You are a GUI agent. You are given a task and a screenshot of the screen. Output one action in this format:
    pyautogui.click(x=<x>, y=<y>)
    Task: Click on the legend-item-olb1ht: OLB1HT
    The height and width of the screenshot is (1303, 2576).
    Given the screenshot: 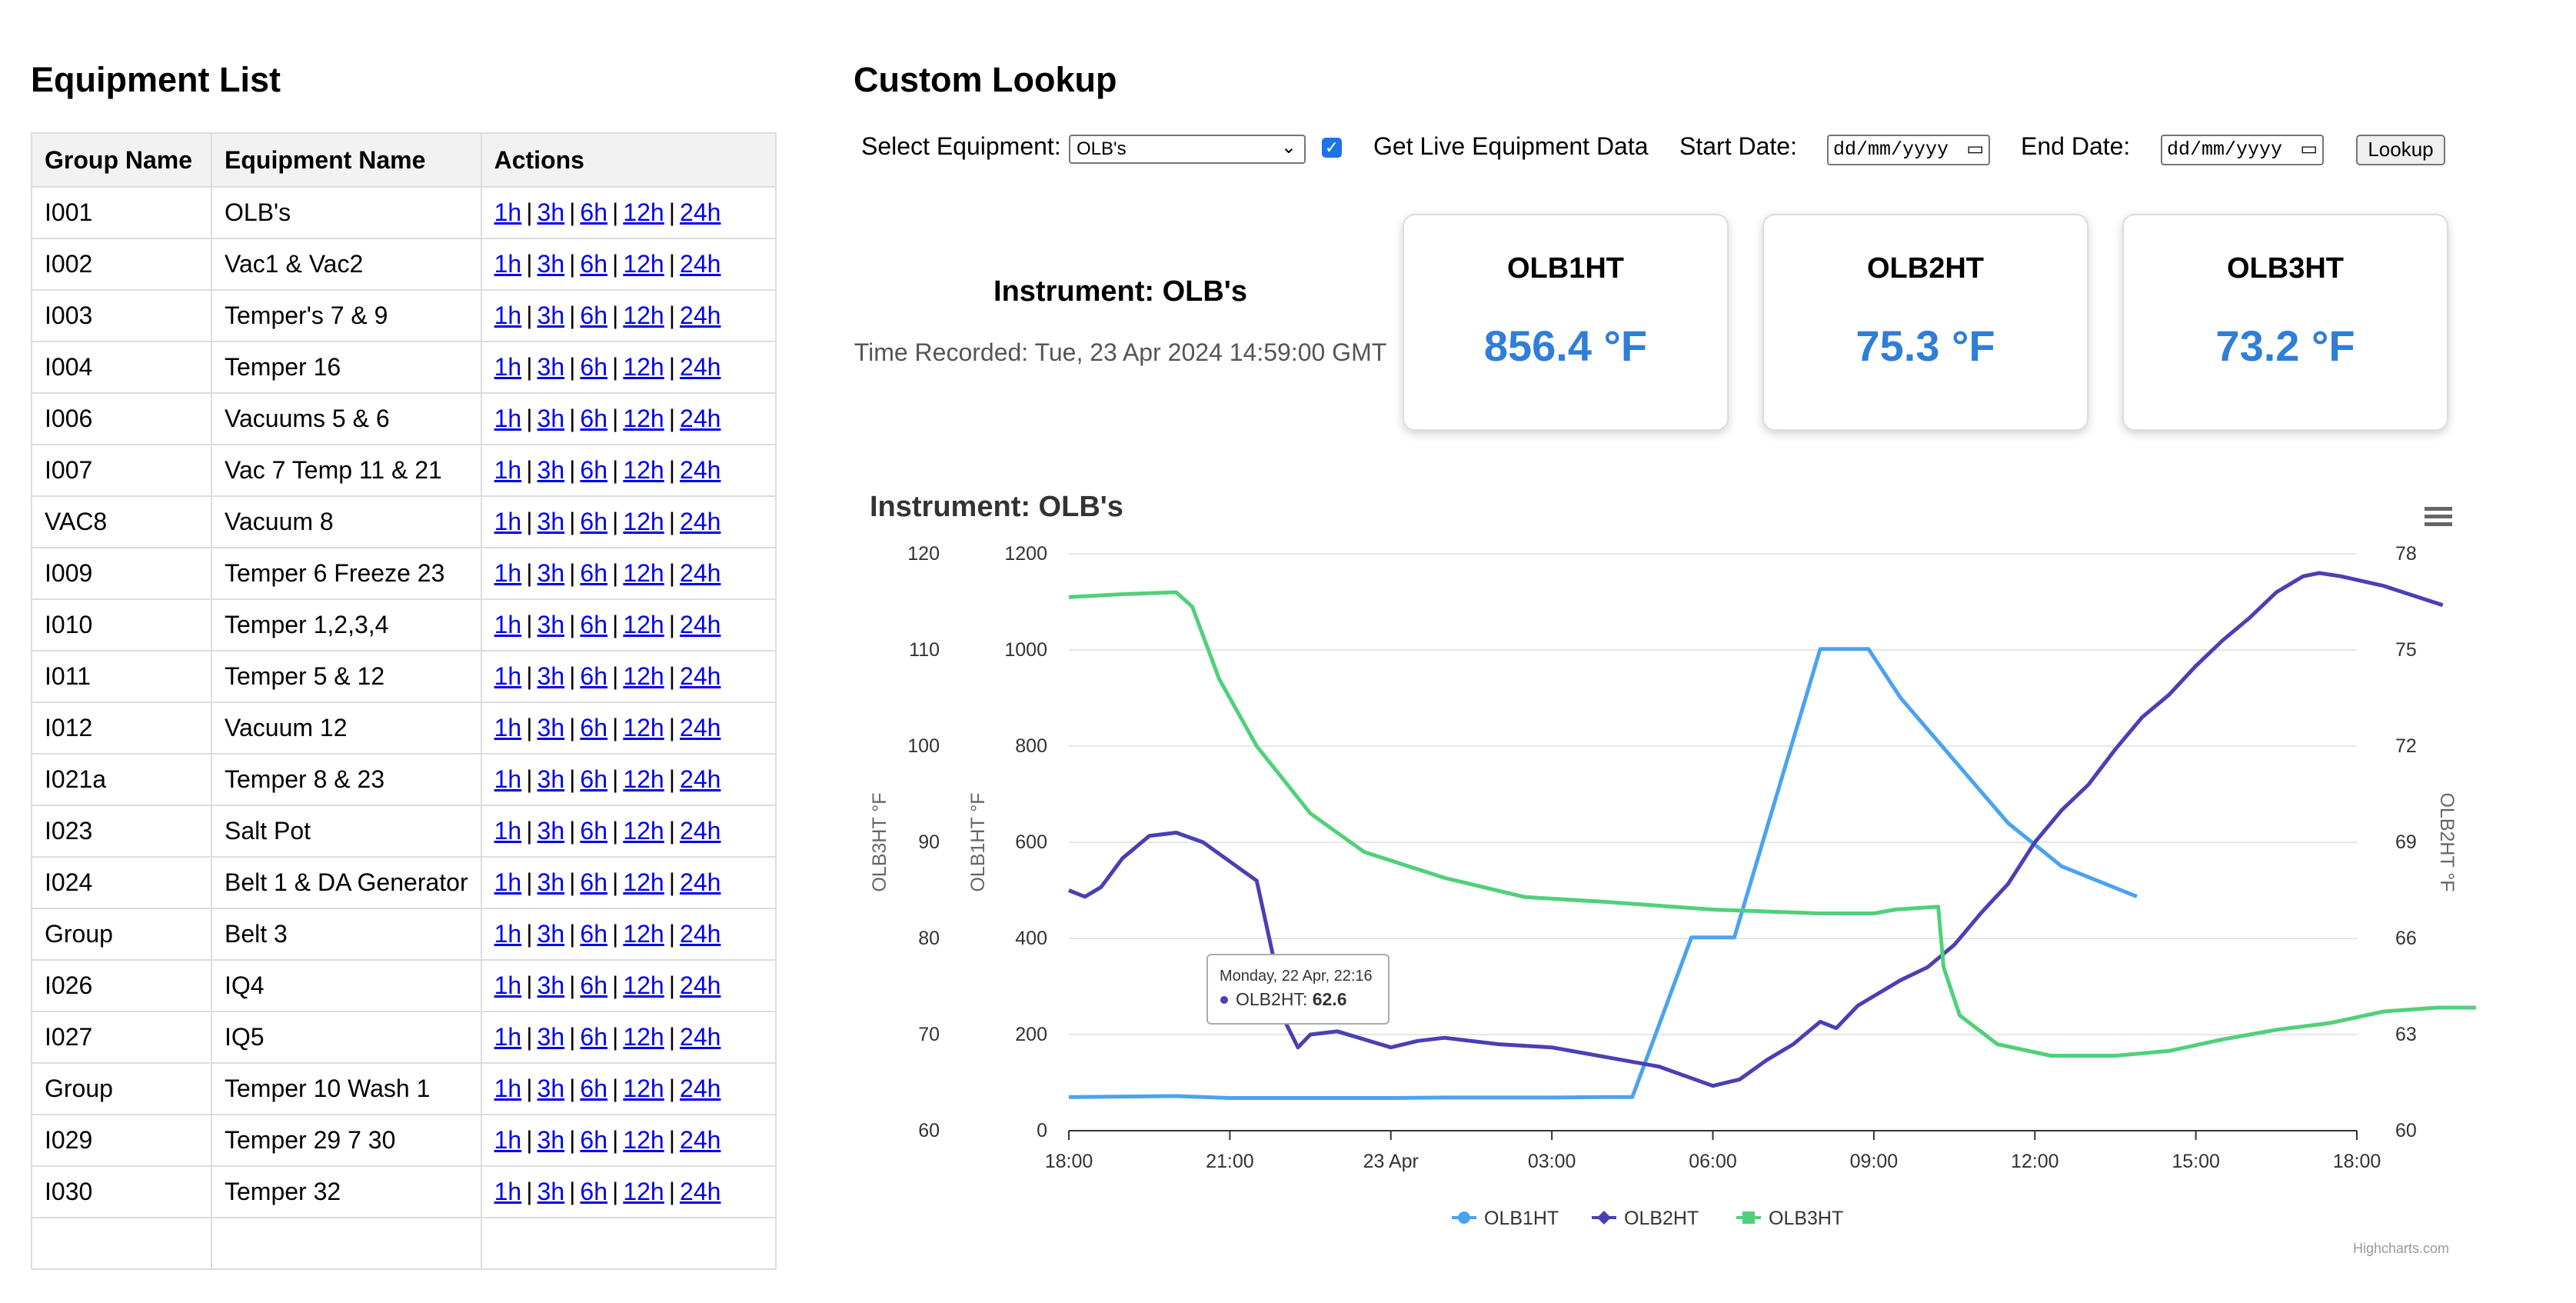 What is the action you would take?
    pyautogui.click(x=1505, y=1218)
    